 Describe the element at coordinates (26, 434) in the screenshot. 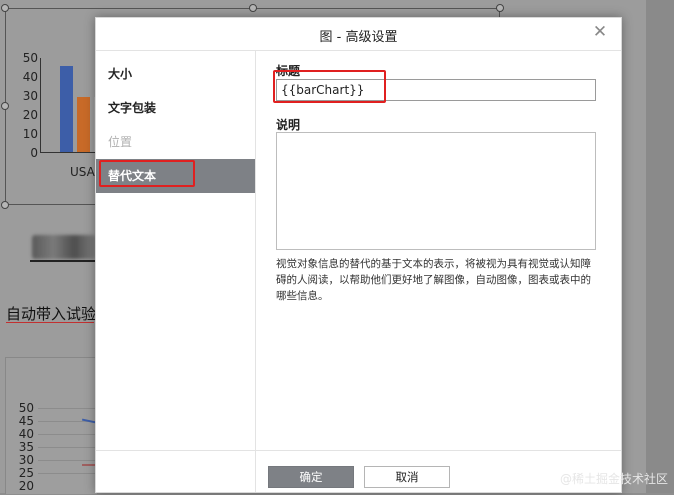

I see `chart2-y-tick: 40` at that location.